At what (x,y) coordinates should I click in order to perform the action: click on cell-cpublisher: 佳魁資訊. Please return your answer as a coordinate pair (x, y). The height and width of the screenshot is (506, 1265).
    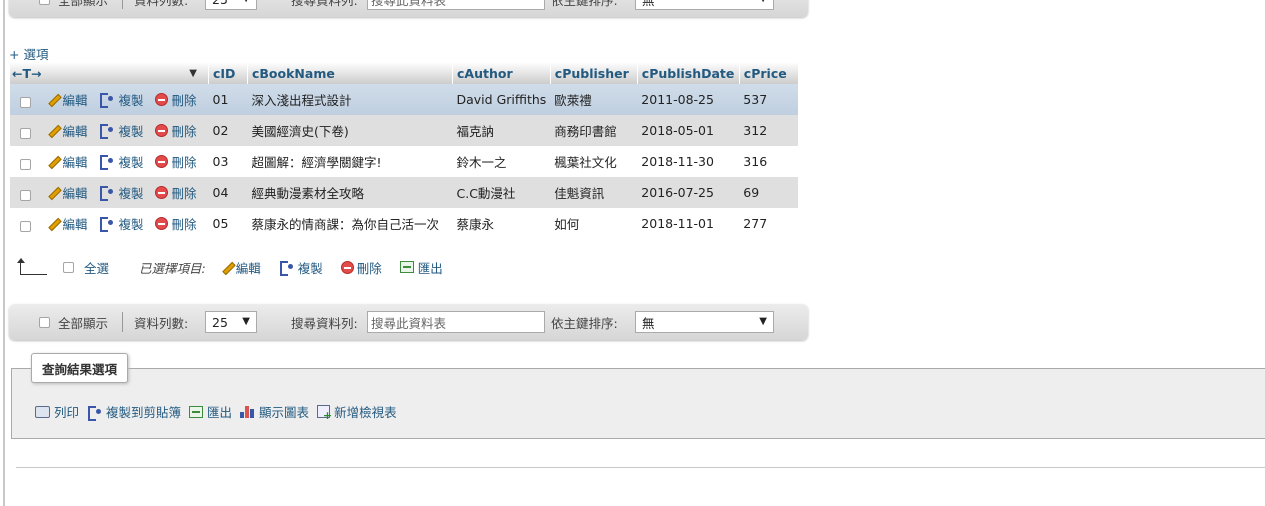
    Looking at the image, I should click on (594, 192).